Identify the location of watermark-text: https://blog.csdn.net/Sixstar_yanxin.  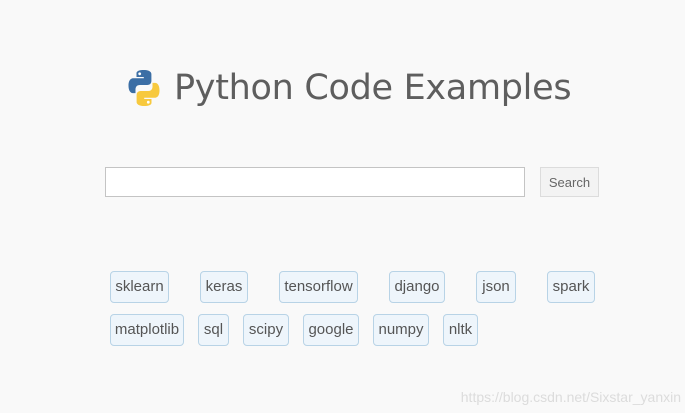
(570, 397).